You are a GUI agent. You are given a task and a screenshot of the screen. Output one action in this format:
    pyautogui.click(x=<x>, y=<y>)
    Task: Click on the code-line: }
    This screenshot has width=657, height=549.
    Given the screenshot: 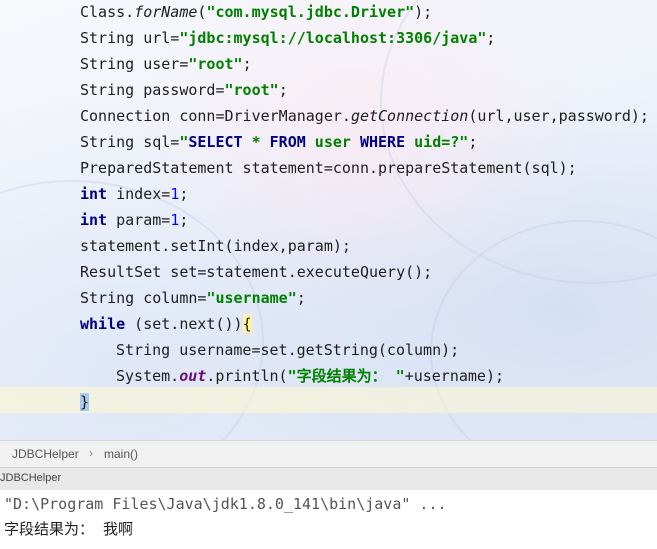 What is the action you would take?
    pyautogui.click(x=85, y=402)
    